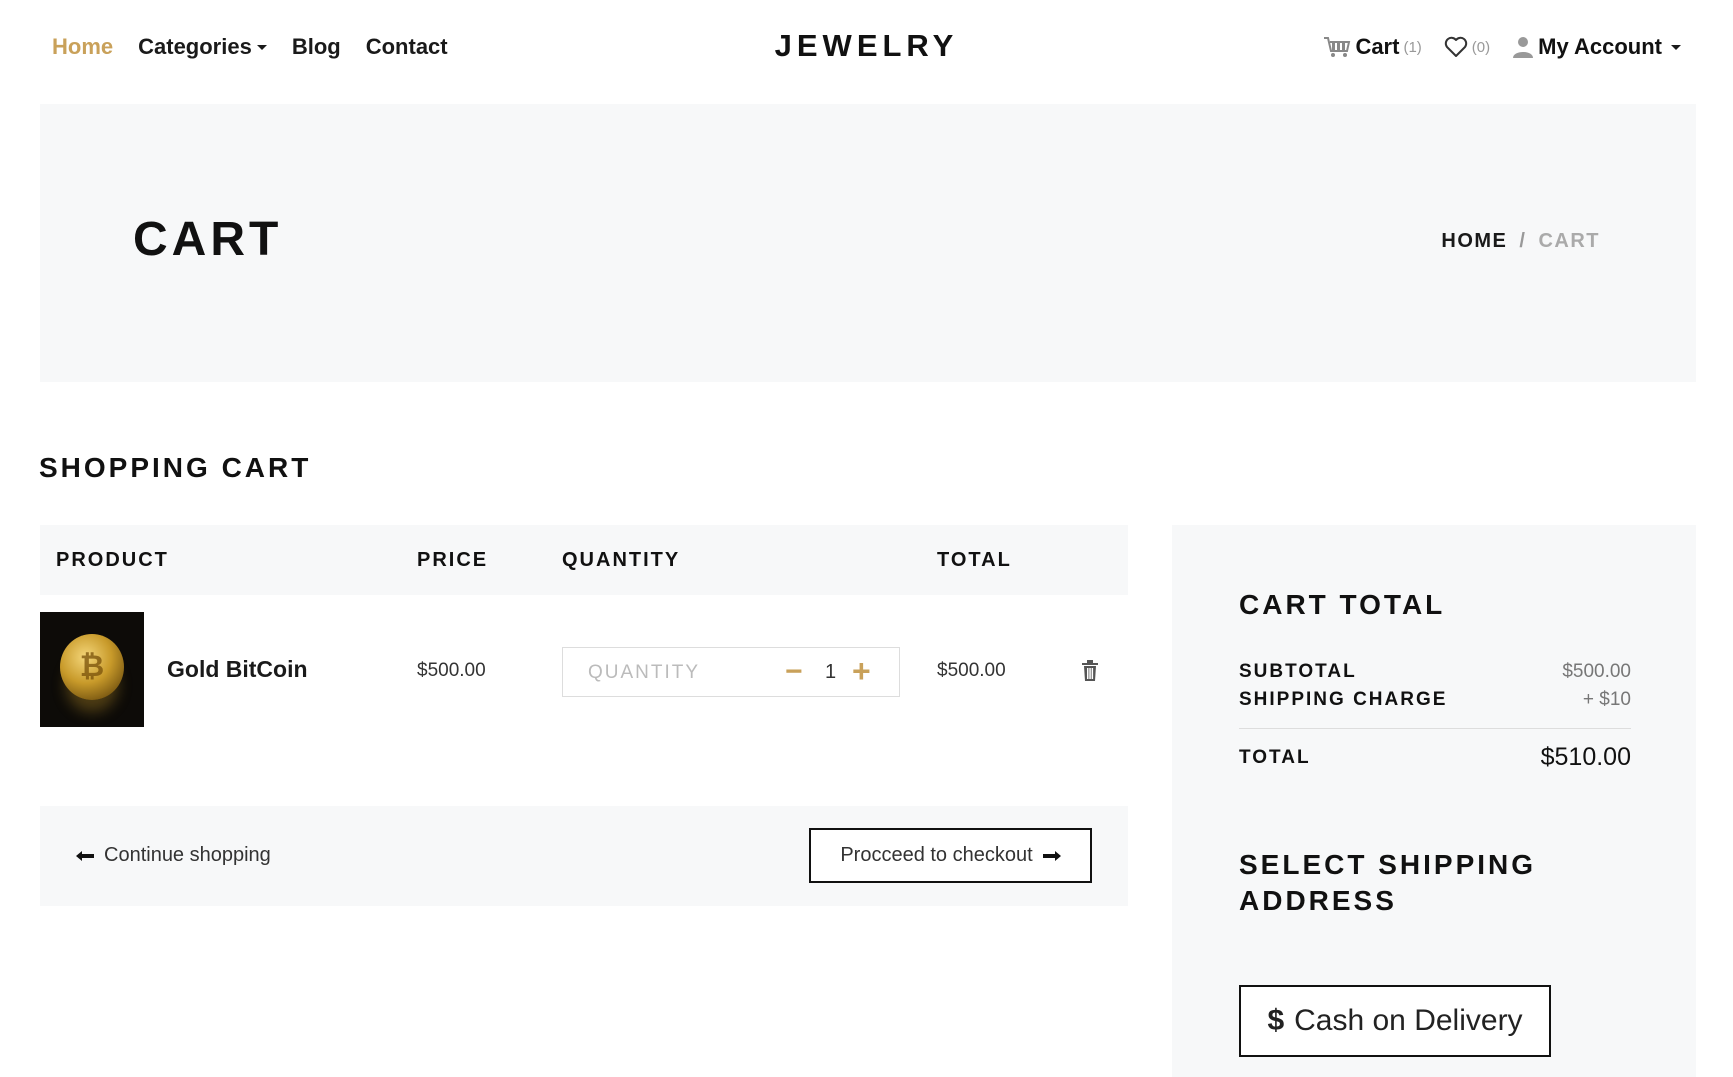  What do you see at coordinates (175, 467) in the screenshot?
I see `shopping-cart-heading: SHOPPING CART` at bounding box center [175, 467].